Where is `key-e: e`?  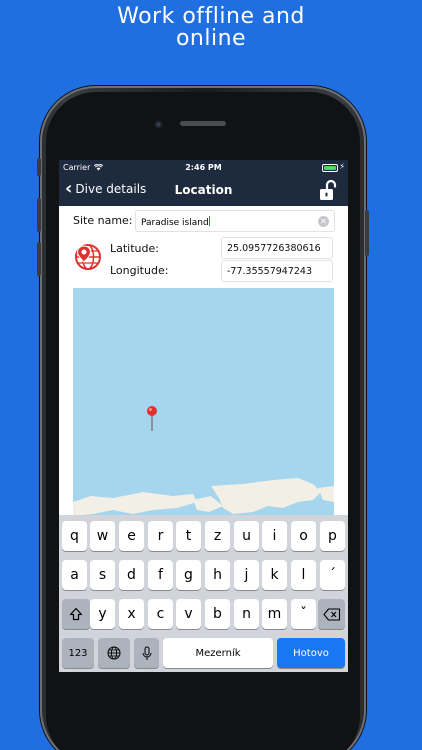
key-e: e is located at coordinates (131, 536).